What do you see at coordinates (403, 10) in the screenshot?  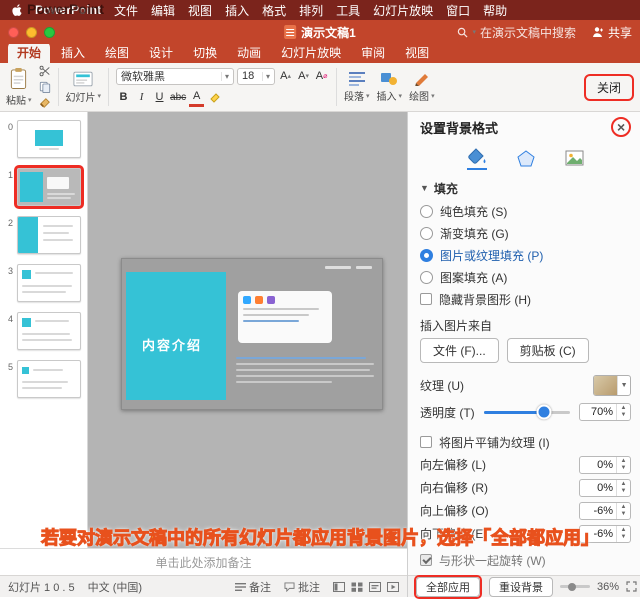 I see `menu-item-slideshow: 幻灯片放映` at bounding box center [403, 10].